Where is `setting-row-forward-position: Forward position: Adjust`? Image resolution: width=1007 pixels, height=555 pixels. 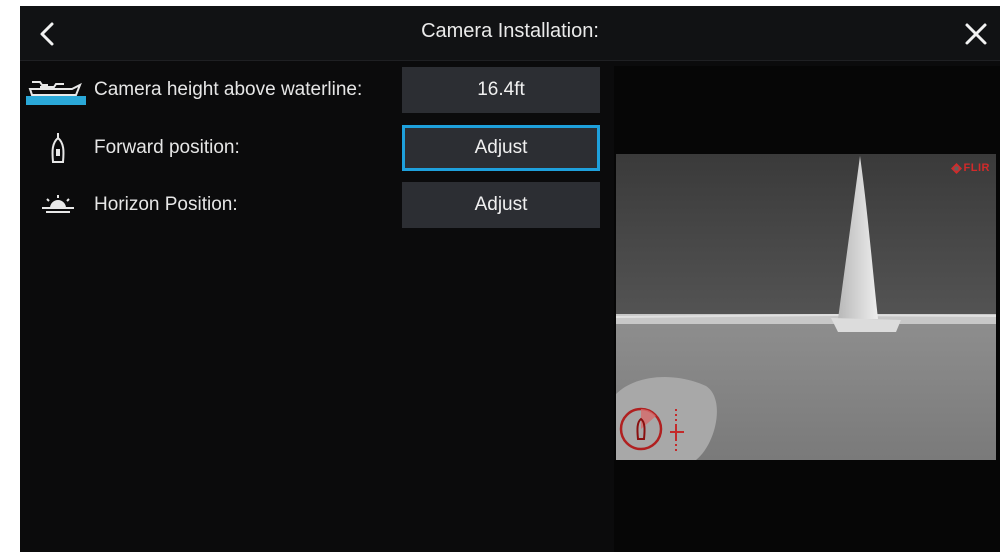
setting-row-forward-position: Forward position: Adjust is located at coordinates (315, 148).